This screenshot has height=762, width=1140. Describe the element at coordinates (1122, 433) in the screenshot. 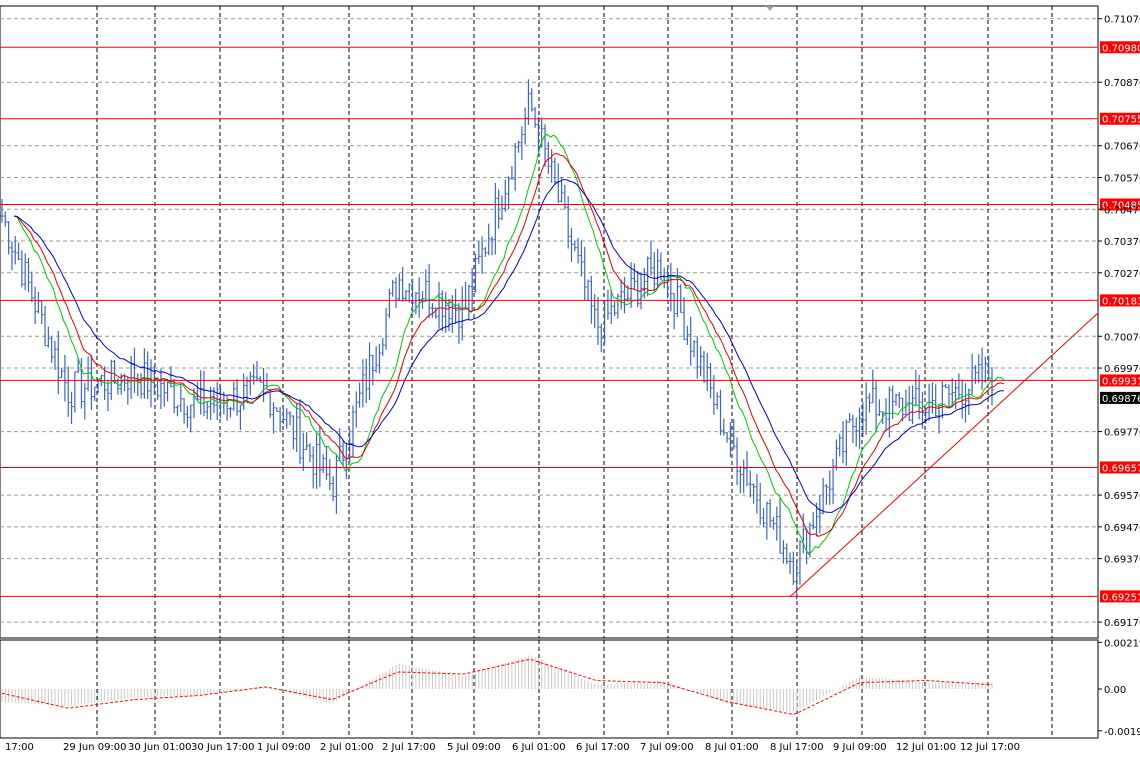

I see `y-tick-label: 0.69770` at that location.